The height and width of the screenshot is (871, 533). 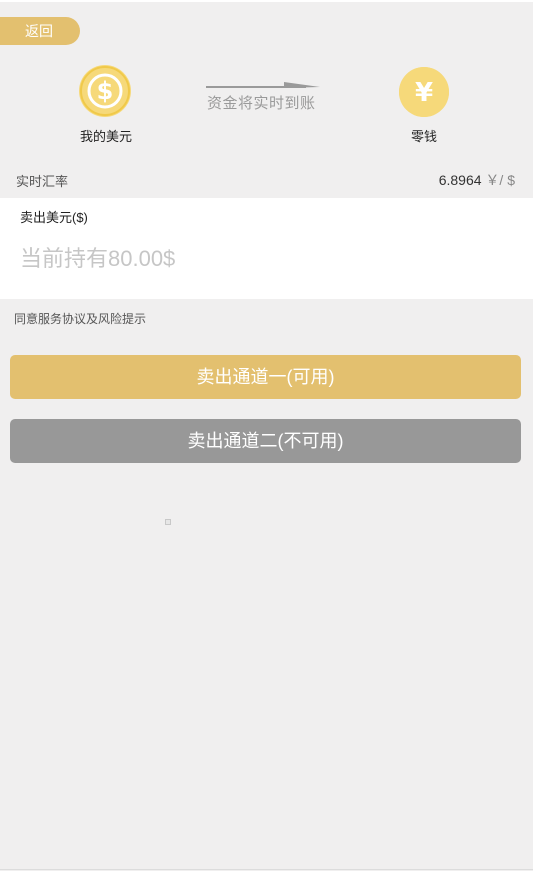 What do you see at coordinates (105, 136) in the screenshot?
I see `my-usd-label: 我的美元` at bounding box center [105, 136].